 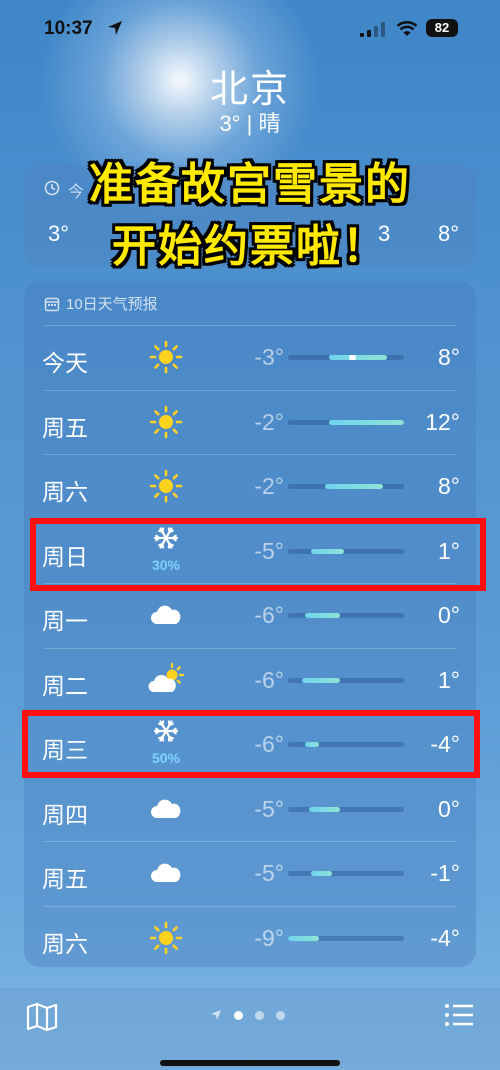 What do you see at coordinates (250, 30) in the screenshot?
I see `status-bar: 10:37 82` at bounding box center [250, 30].